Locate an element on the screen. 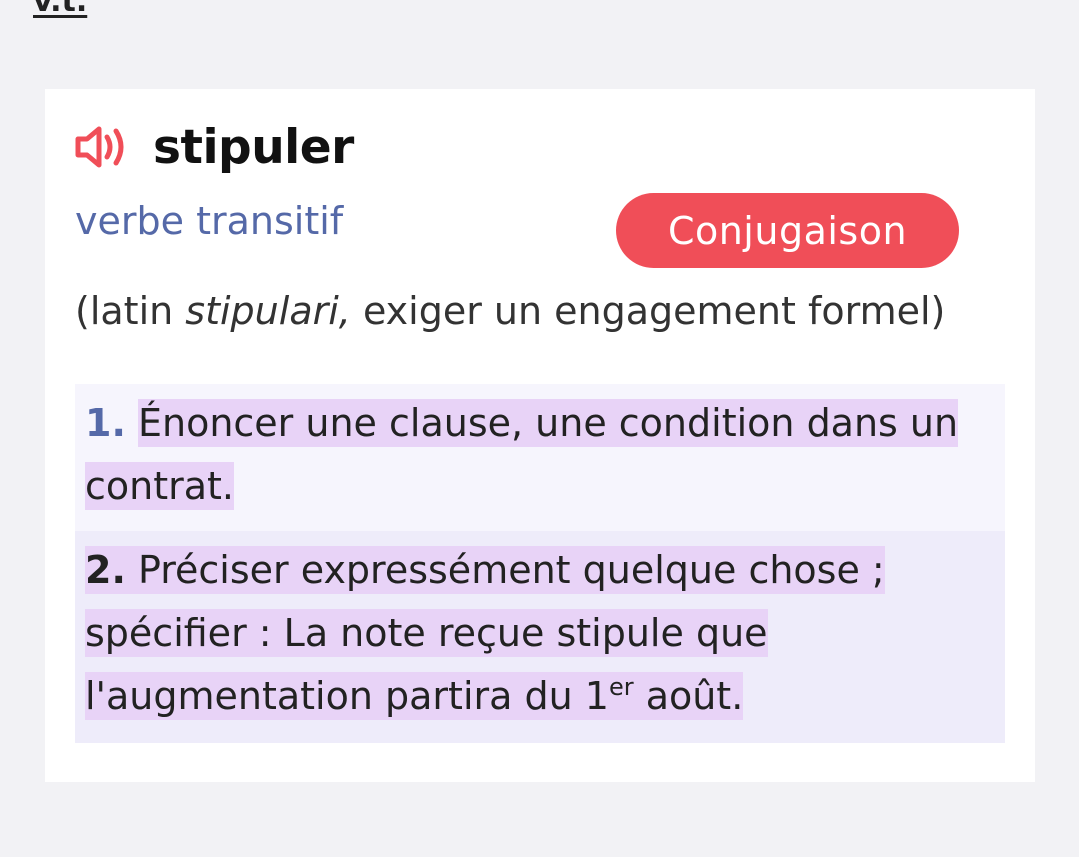 This screenshot has width=1079, height=857. definition-number: 2. is located at coordinates (105, 570).